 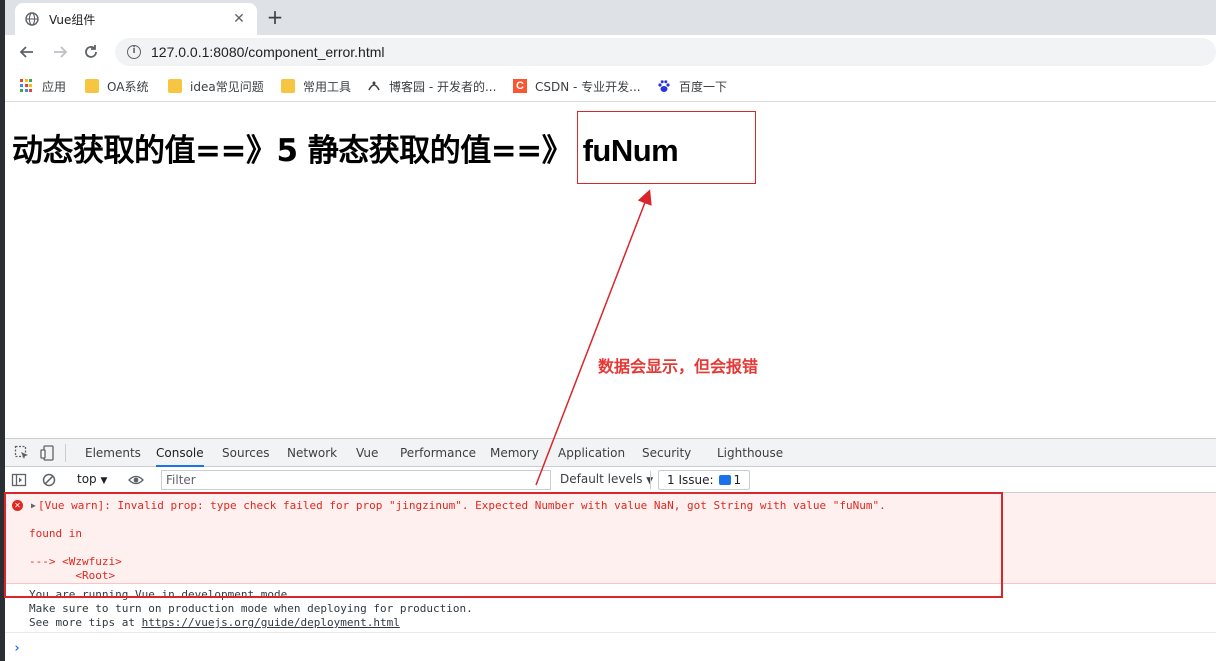 I want to click on console-toolbar: top ▼ Filter Default levels ▼ 1 Issue: 1, so click(x=610, y=480).